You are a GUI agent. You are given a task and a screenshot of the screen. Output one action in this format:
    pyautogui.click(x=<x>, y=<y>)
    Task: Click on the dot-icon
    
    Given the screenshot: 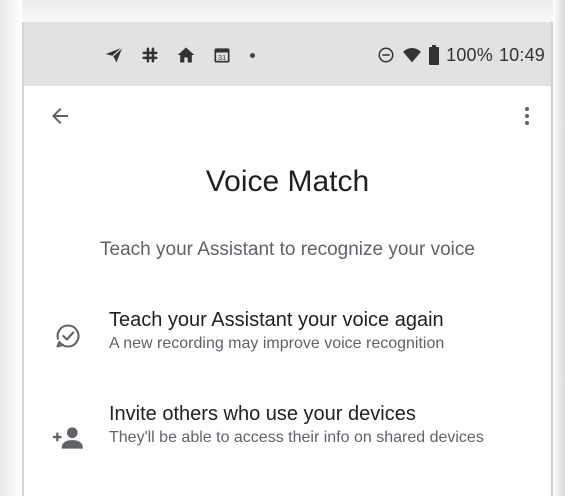 What is the action you would take?
    pyautogui.click(x=252, y=55)
    